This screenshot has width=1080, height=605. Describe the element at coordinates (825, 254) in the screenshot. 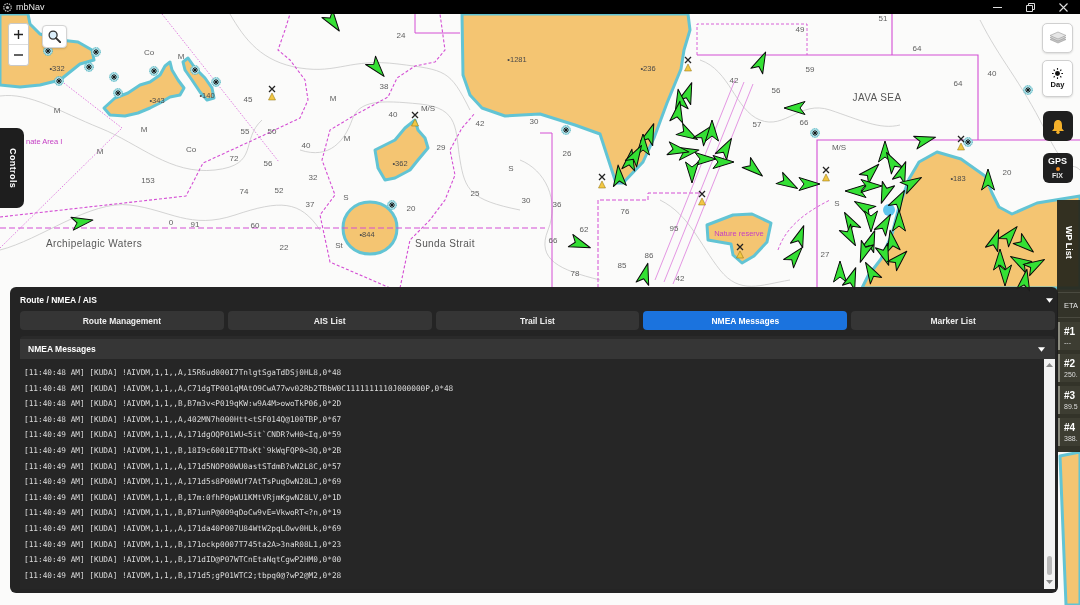

I see `depth-sounding: 27` at that location.